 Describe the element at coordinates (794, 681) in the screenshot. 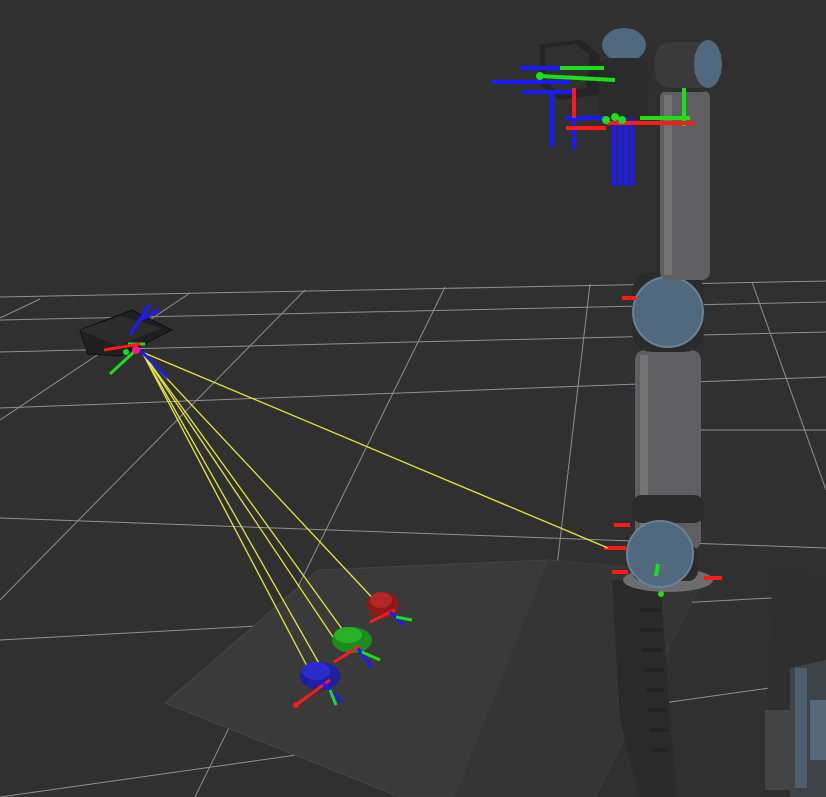

I see `right-side-shelf` at that location.